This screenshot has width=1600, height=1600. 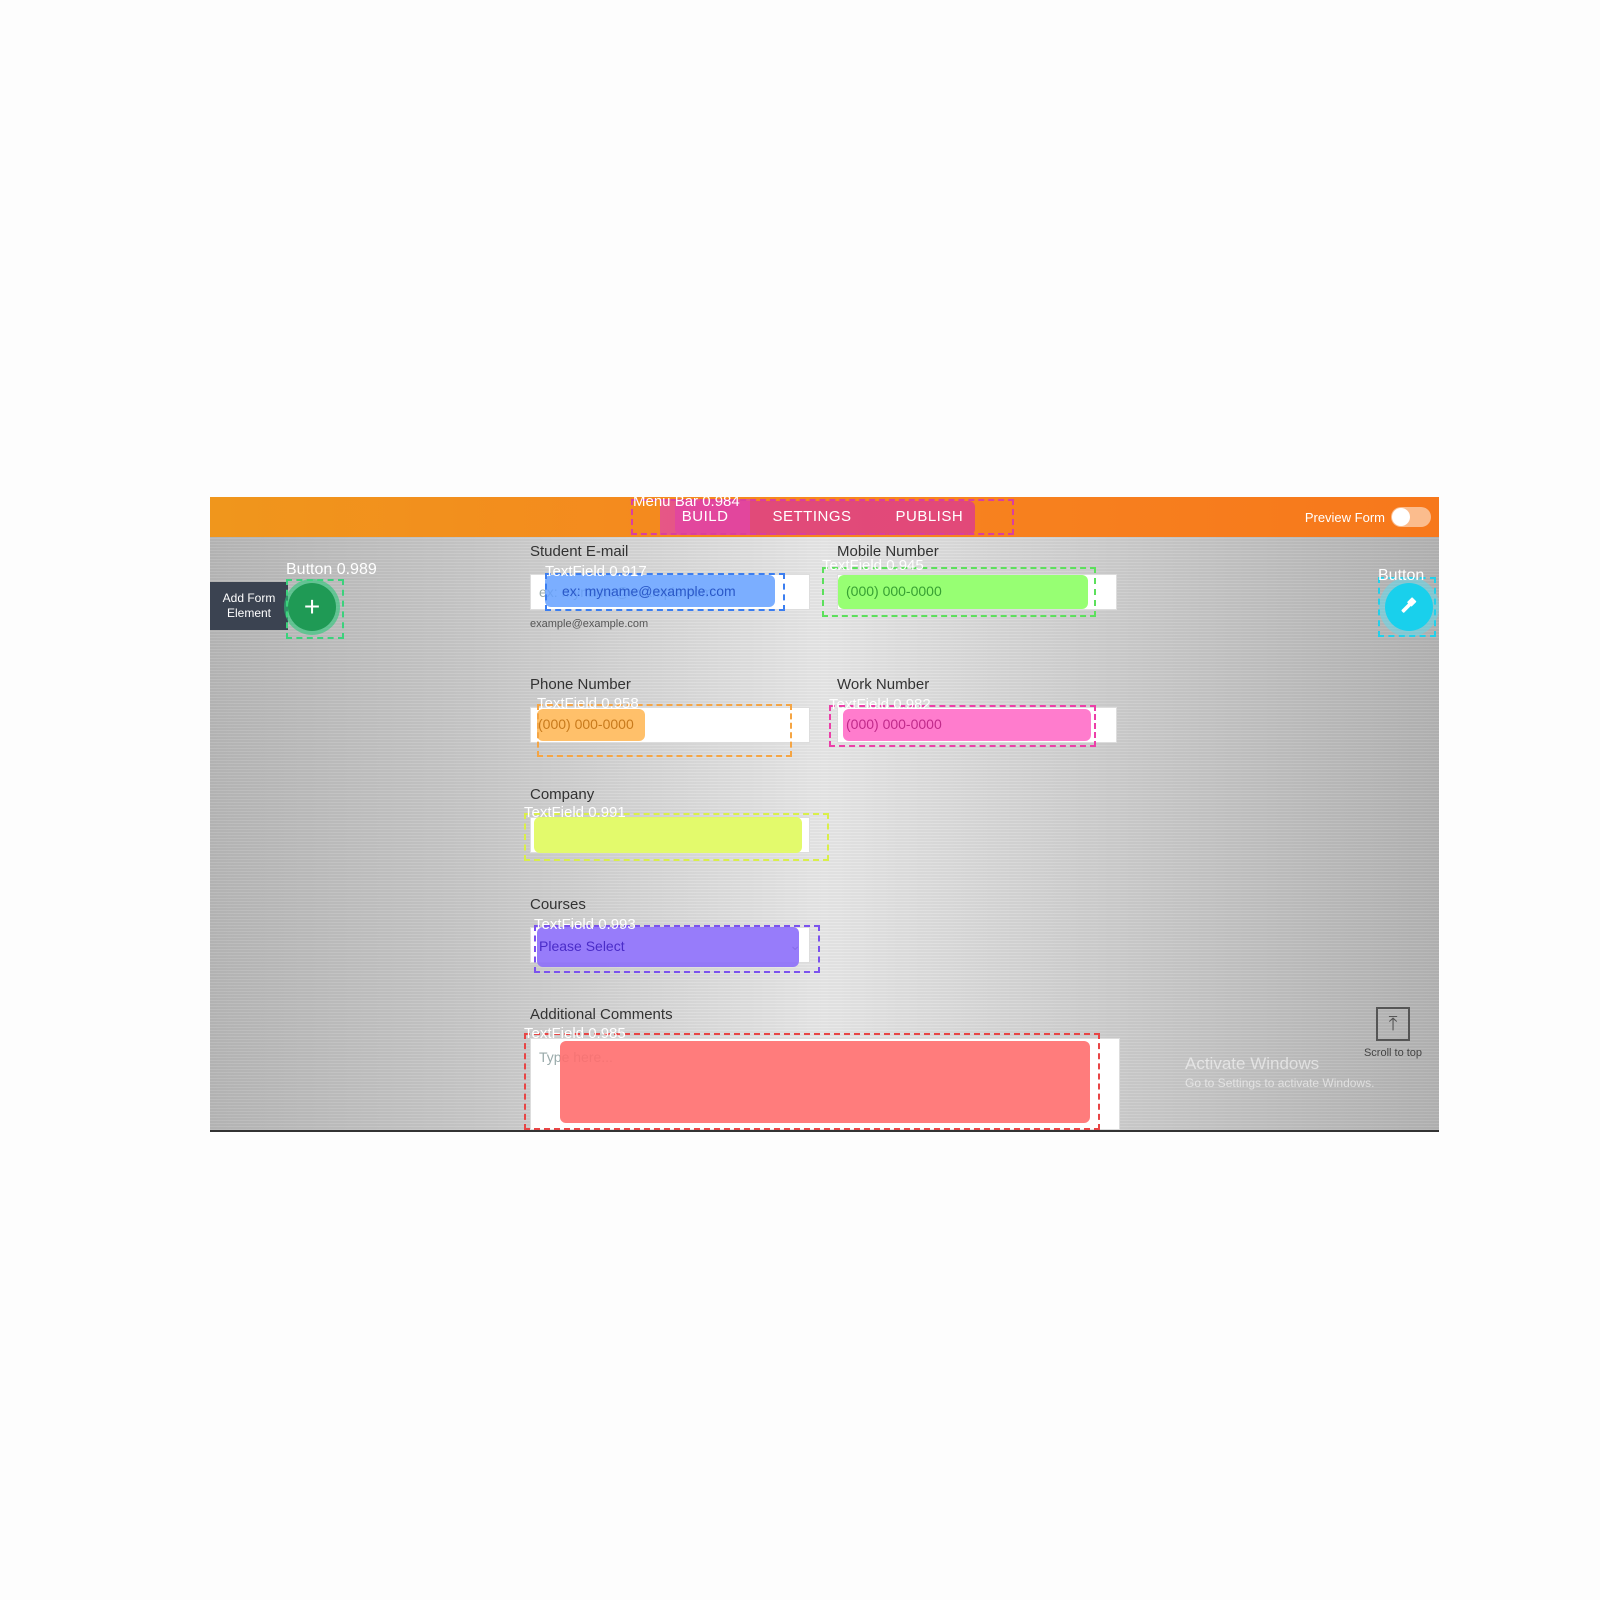 I want to click on activate-windows-line1: Activate Windows, so click(x=1252, y=1063).